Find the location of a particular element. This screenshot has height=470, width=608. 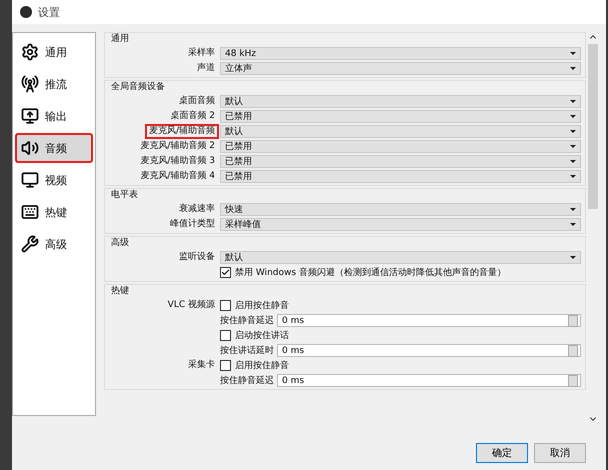

field-label: 按住讲话延时 is located at coordinates (247, 350).